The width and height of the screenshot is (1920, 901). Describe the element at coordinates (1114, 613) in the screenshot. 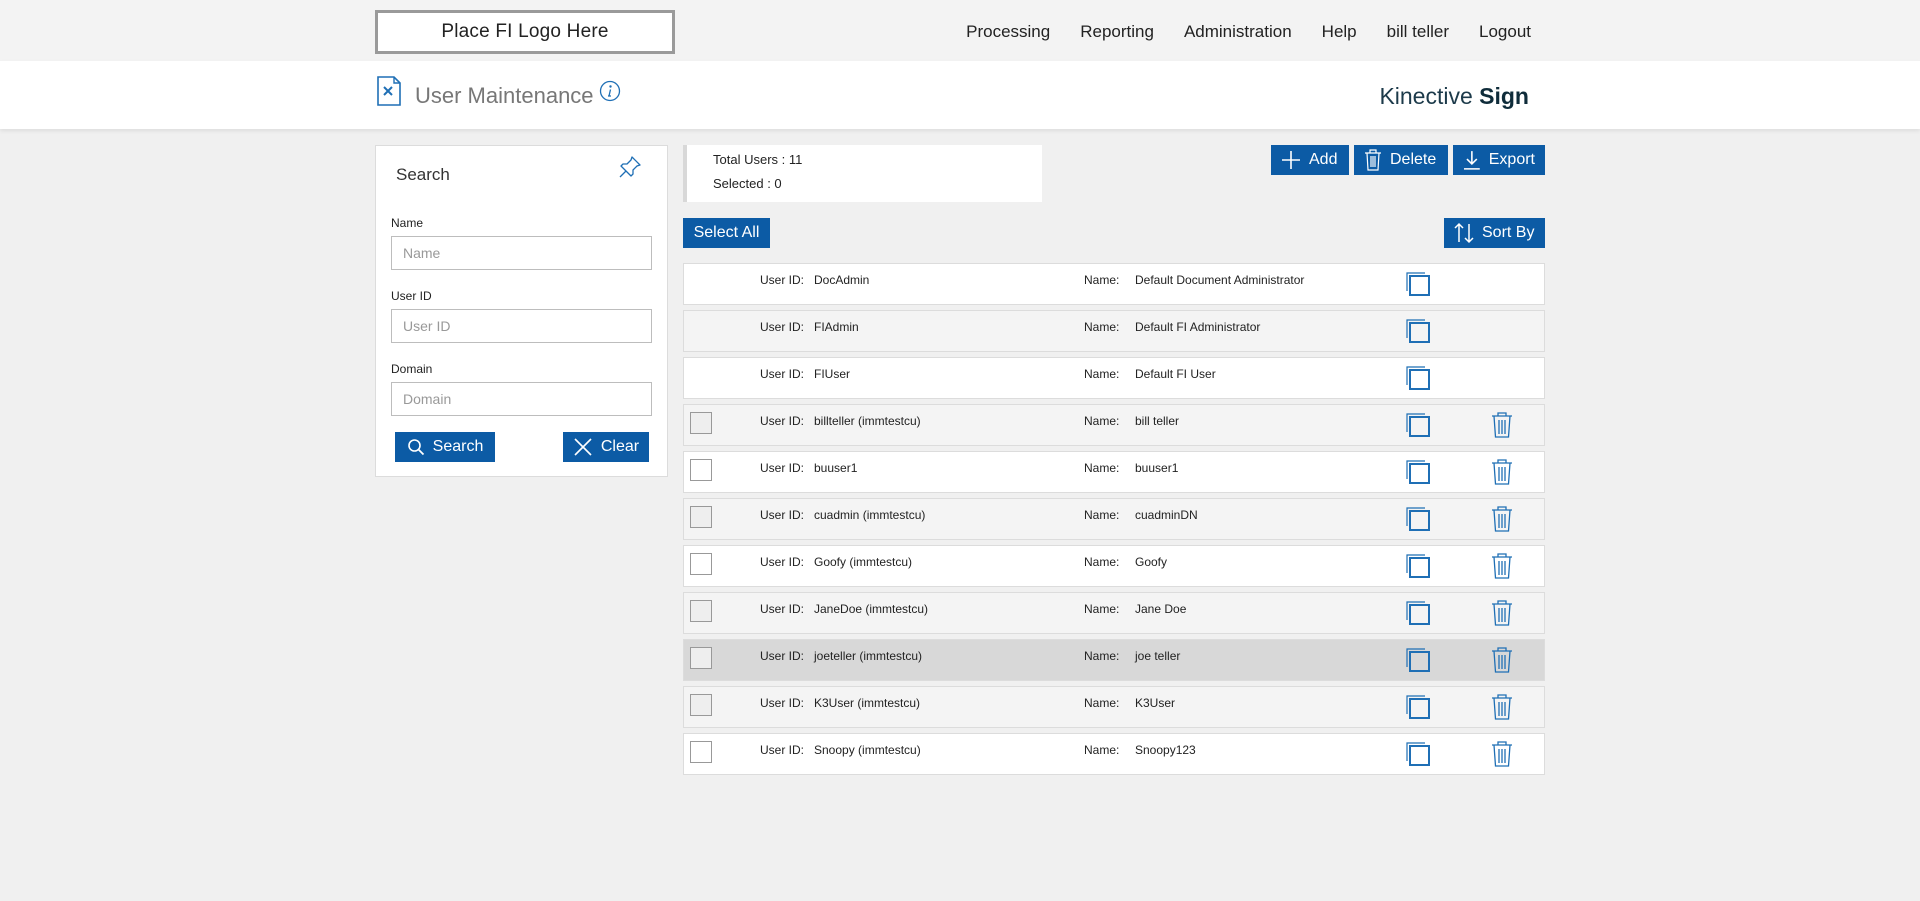

I see `user-row: User ID: JaneDoe (immtestcu) Name: Jane Doe` at that location.